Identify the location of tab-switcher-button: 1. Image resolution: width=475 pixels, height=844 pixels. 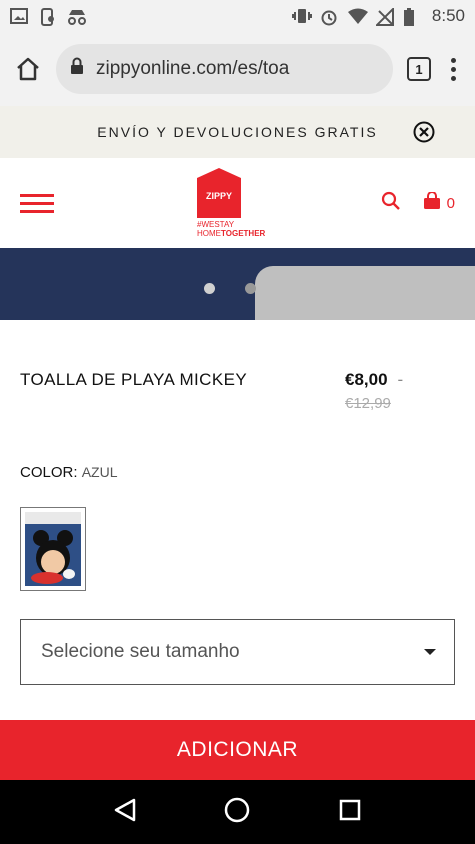
(419, 69).